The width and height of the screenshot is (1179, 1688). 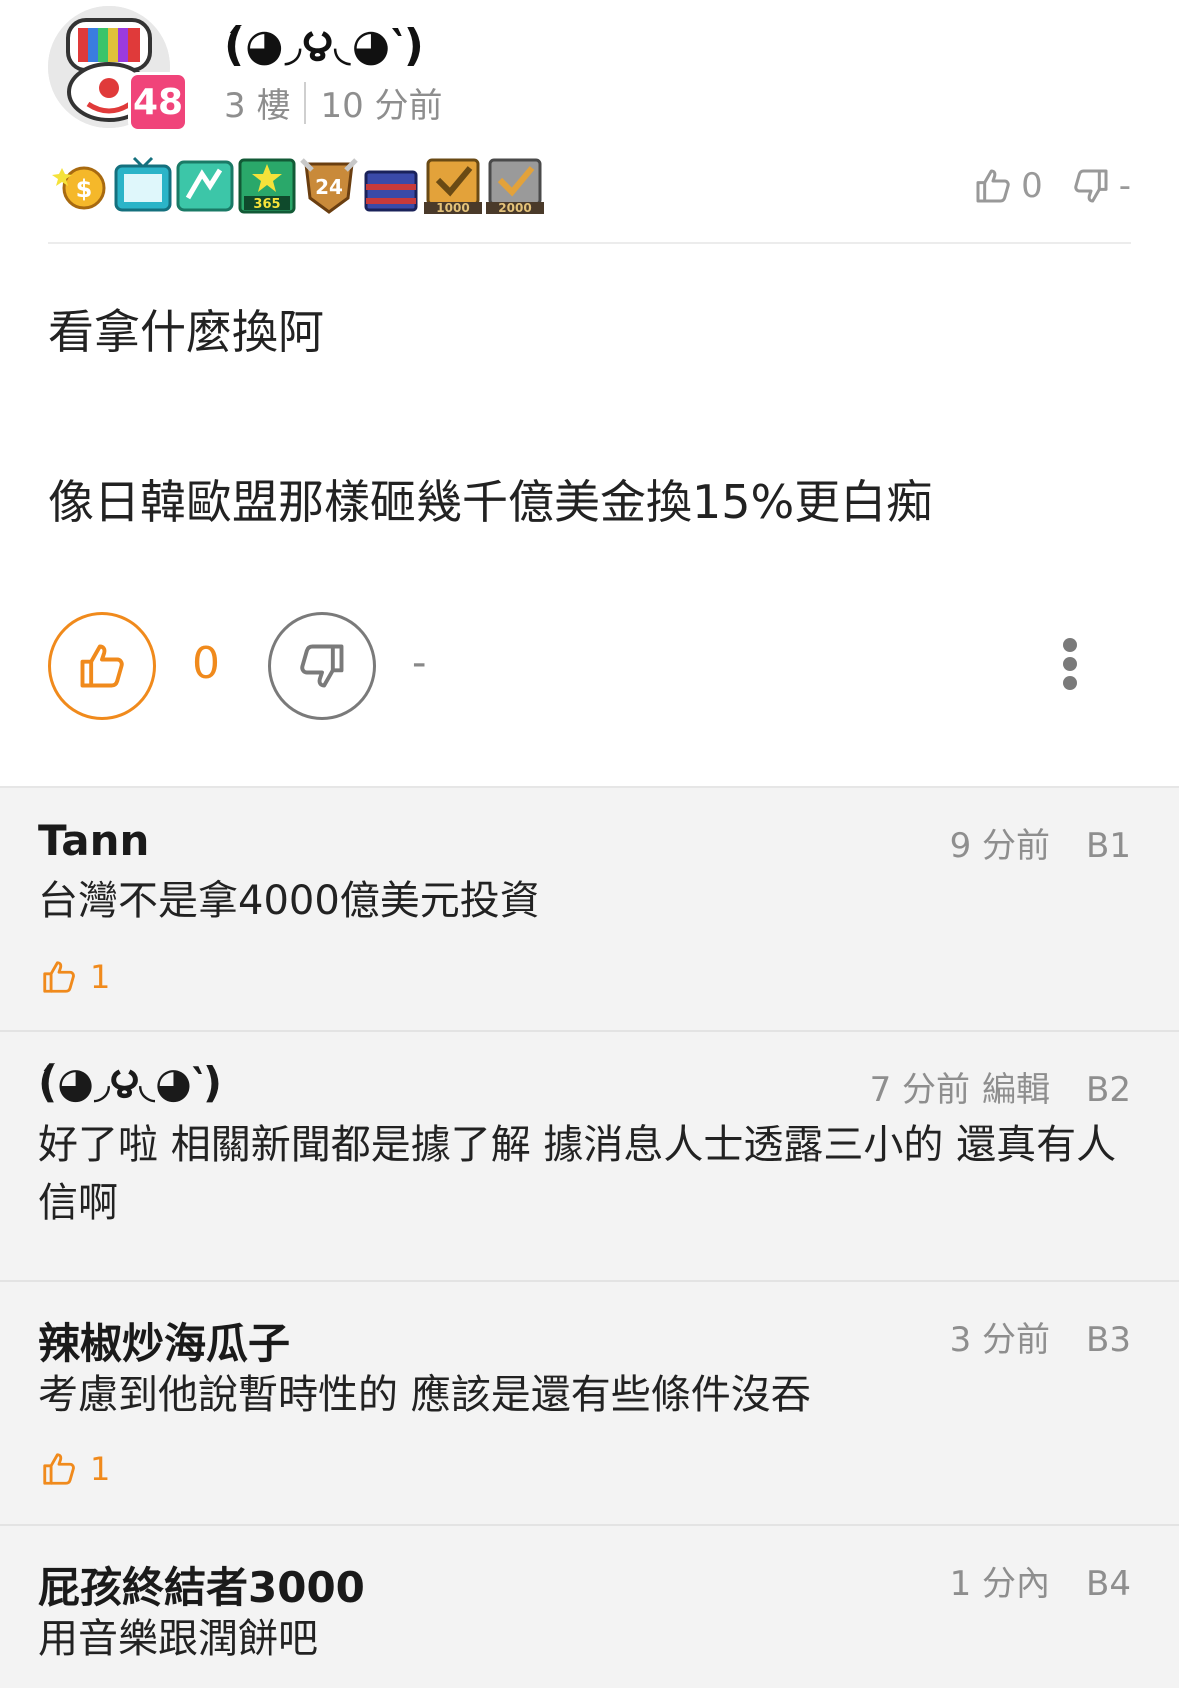 What do you see at coordinates (419, 663) in the screenshot?
I see `dislike-count: -` at bounding box center [419, 663].